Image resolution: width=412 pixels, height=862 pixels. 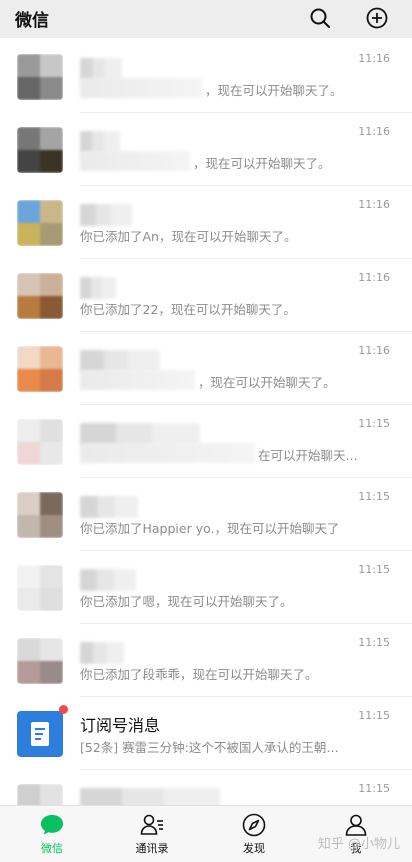 What do you see at coordinates (52, 825) in the screenshot?
I see `chat-bubble-icon` at bounding box center [52, 825].